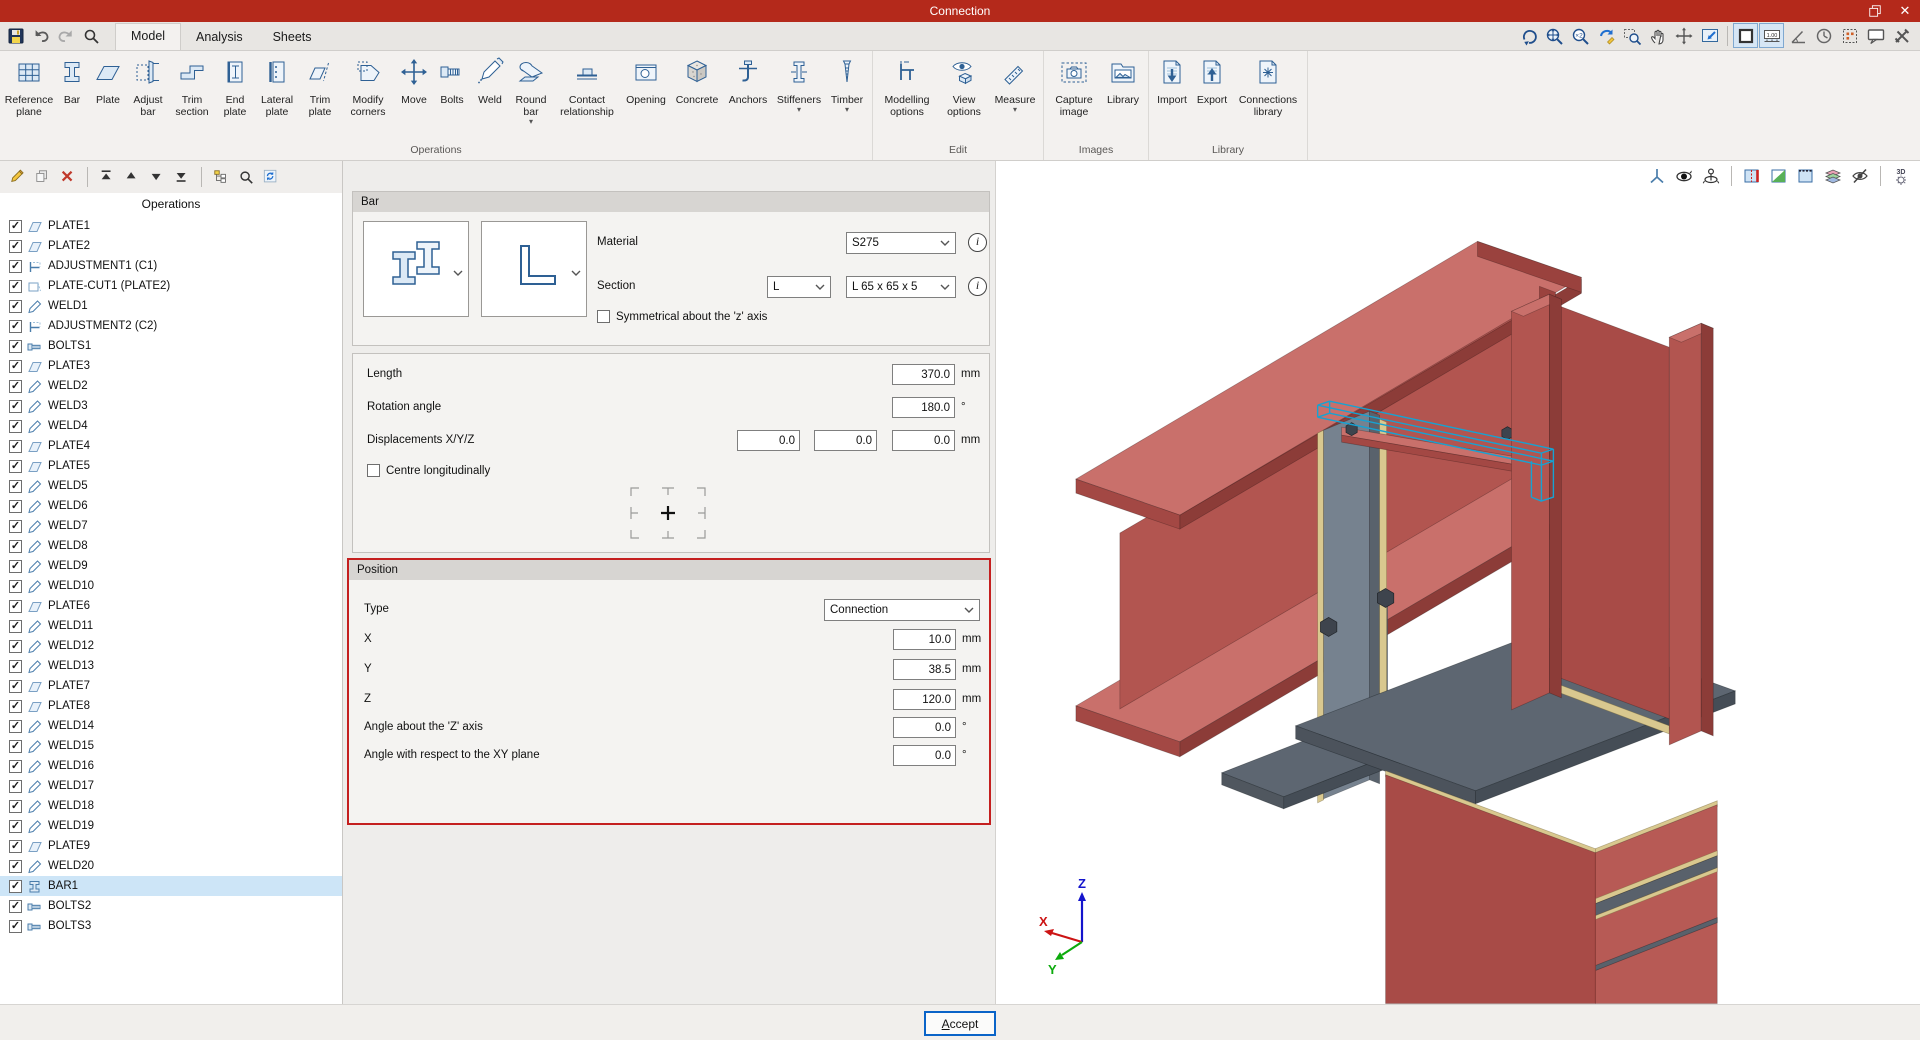 The height and width of the screenshot is (1040, 1920). What do you see at coordinates (668, 513) in the screenshot?
I see `insertion-point-picker` at bounding box center [668, 513].